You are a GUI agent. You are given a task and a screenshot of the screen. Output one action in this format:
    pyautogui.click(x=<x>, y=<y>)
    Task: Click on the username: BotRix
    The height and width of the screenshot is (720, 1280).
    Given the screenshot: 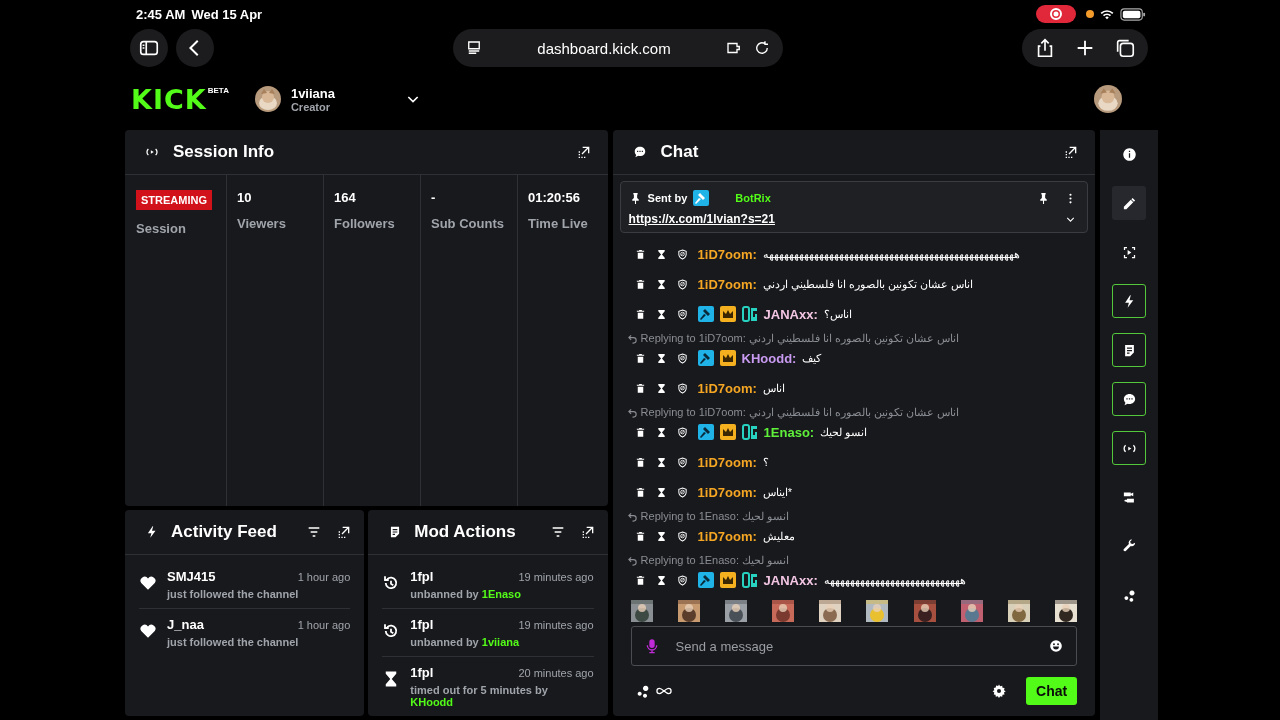 What is the action you would take?
    pyautogui.click(x=753, y=198)
    